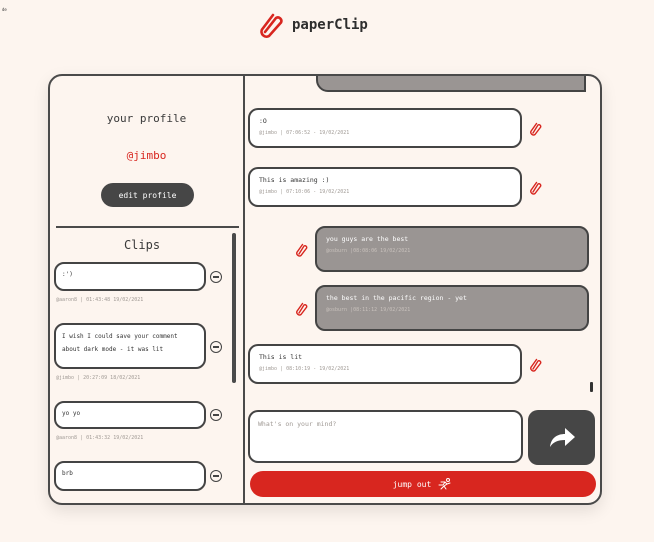 Image resolution: width=654 pixels, height=542 pixels. Describe the element at coordinates (130, 415) in the screenshot. I see `clip-text: yo yo` at that location.